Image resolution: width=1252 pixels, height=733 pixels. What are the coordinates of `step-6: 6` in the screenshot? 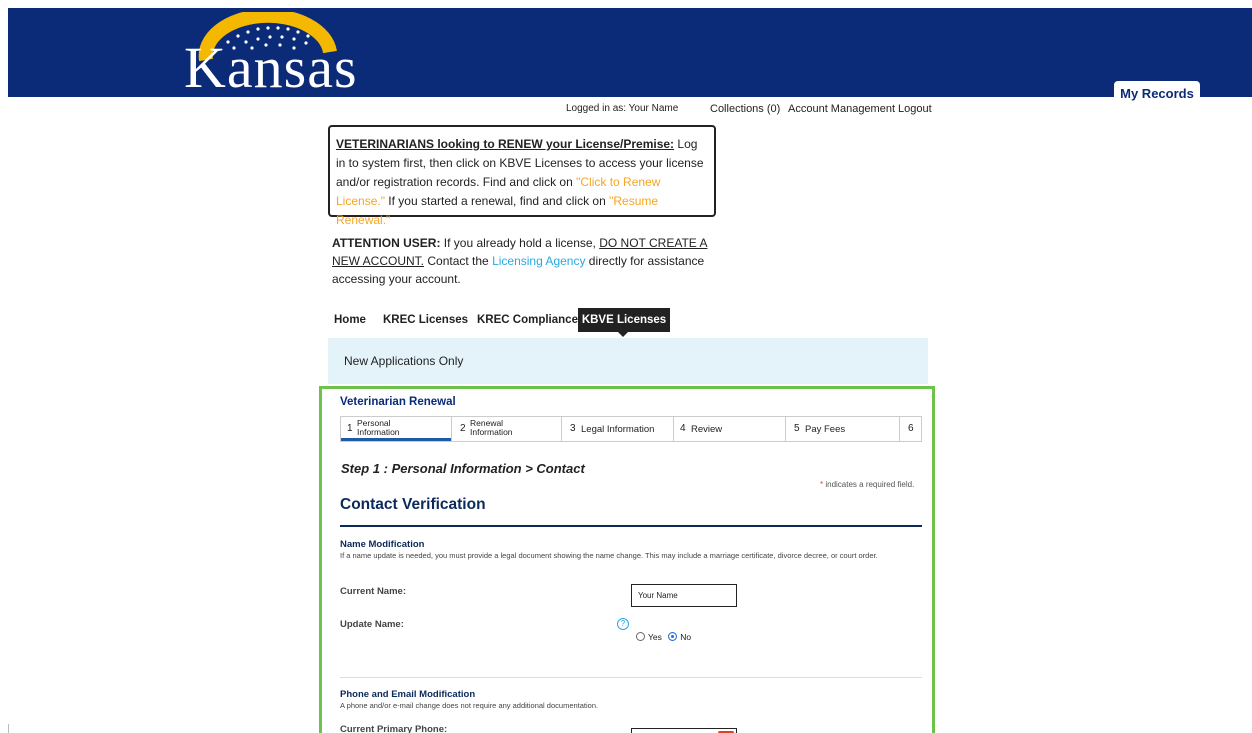 It's located at (910, 429).